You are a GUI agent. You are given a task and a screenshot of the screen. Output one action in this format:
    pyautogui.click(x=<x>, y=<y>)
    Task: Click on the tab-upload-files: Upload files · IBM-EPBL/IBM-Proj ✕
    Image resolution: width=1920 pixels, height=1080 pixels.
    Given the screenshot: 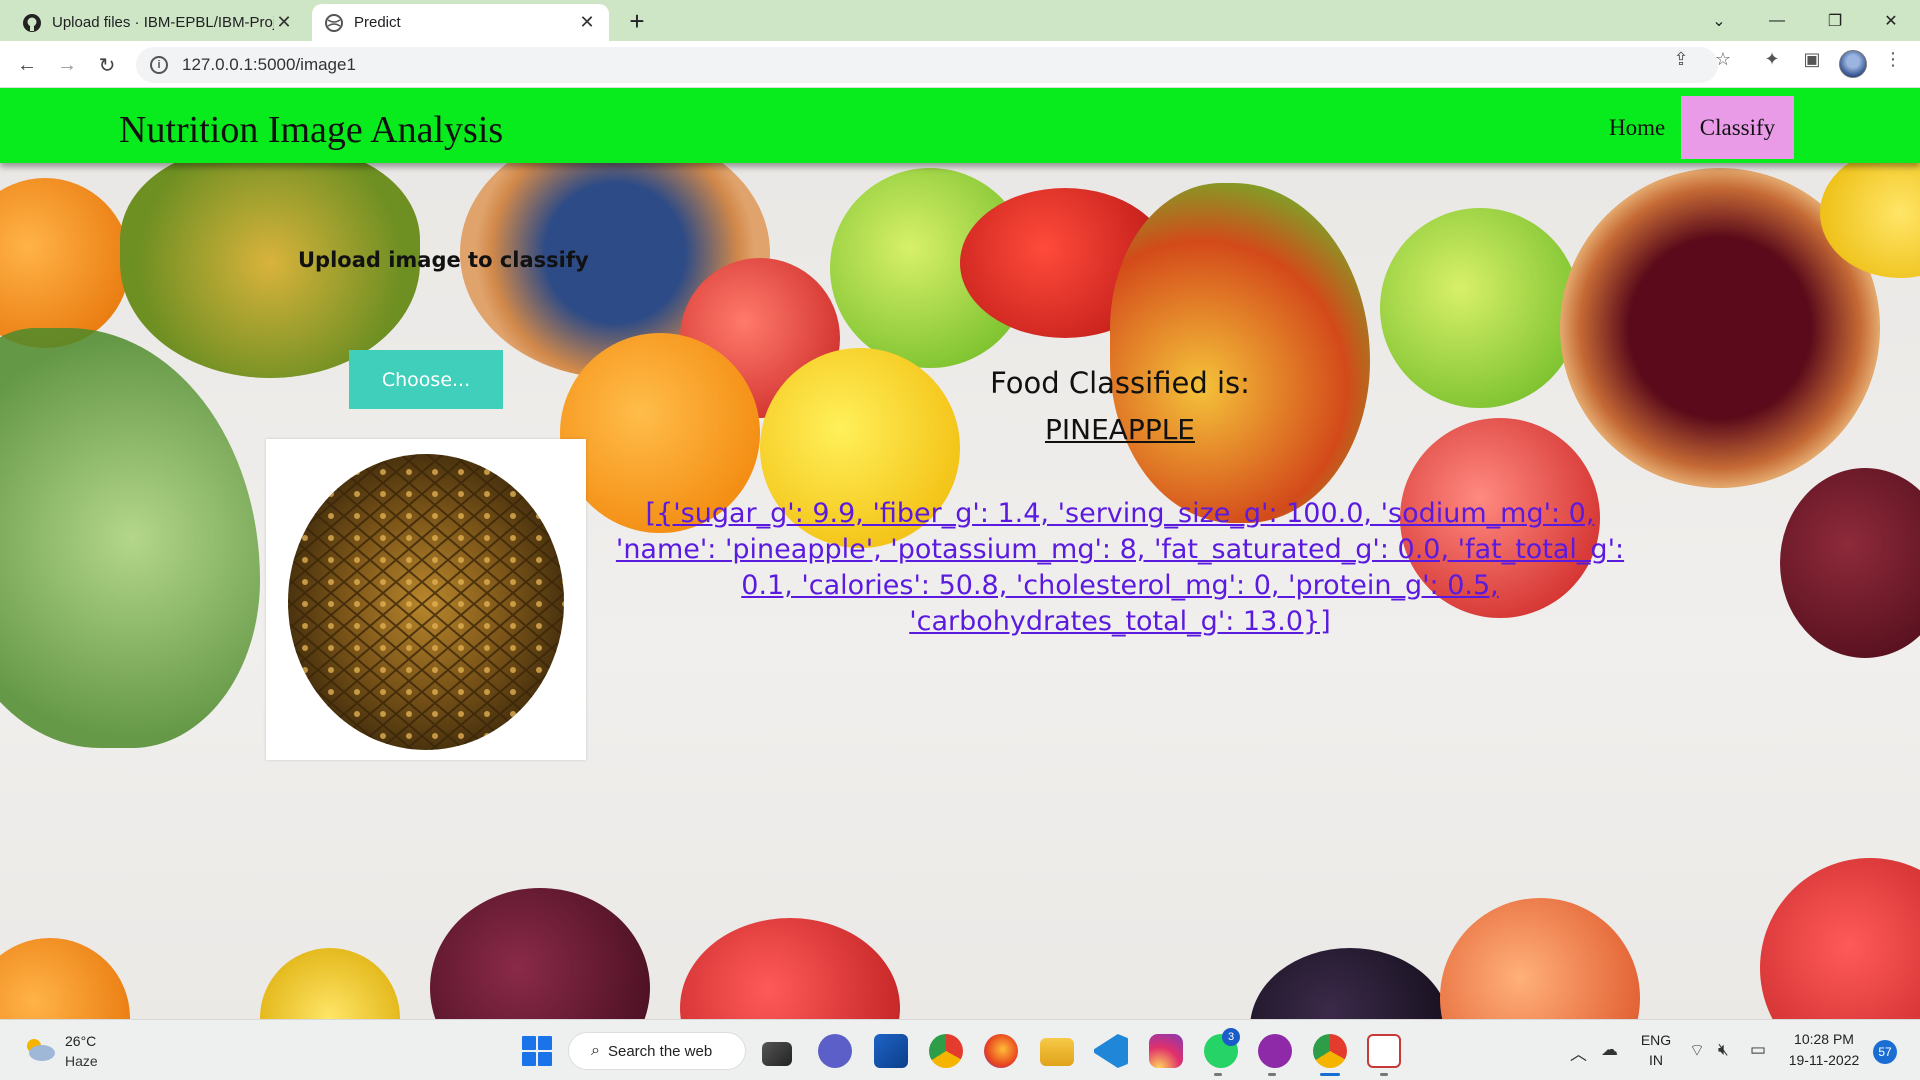 What is the action you would take?
    pyautogui.click(x=158, y=22)
    